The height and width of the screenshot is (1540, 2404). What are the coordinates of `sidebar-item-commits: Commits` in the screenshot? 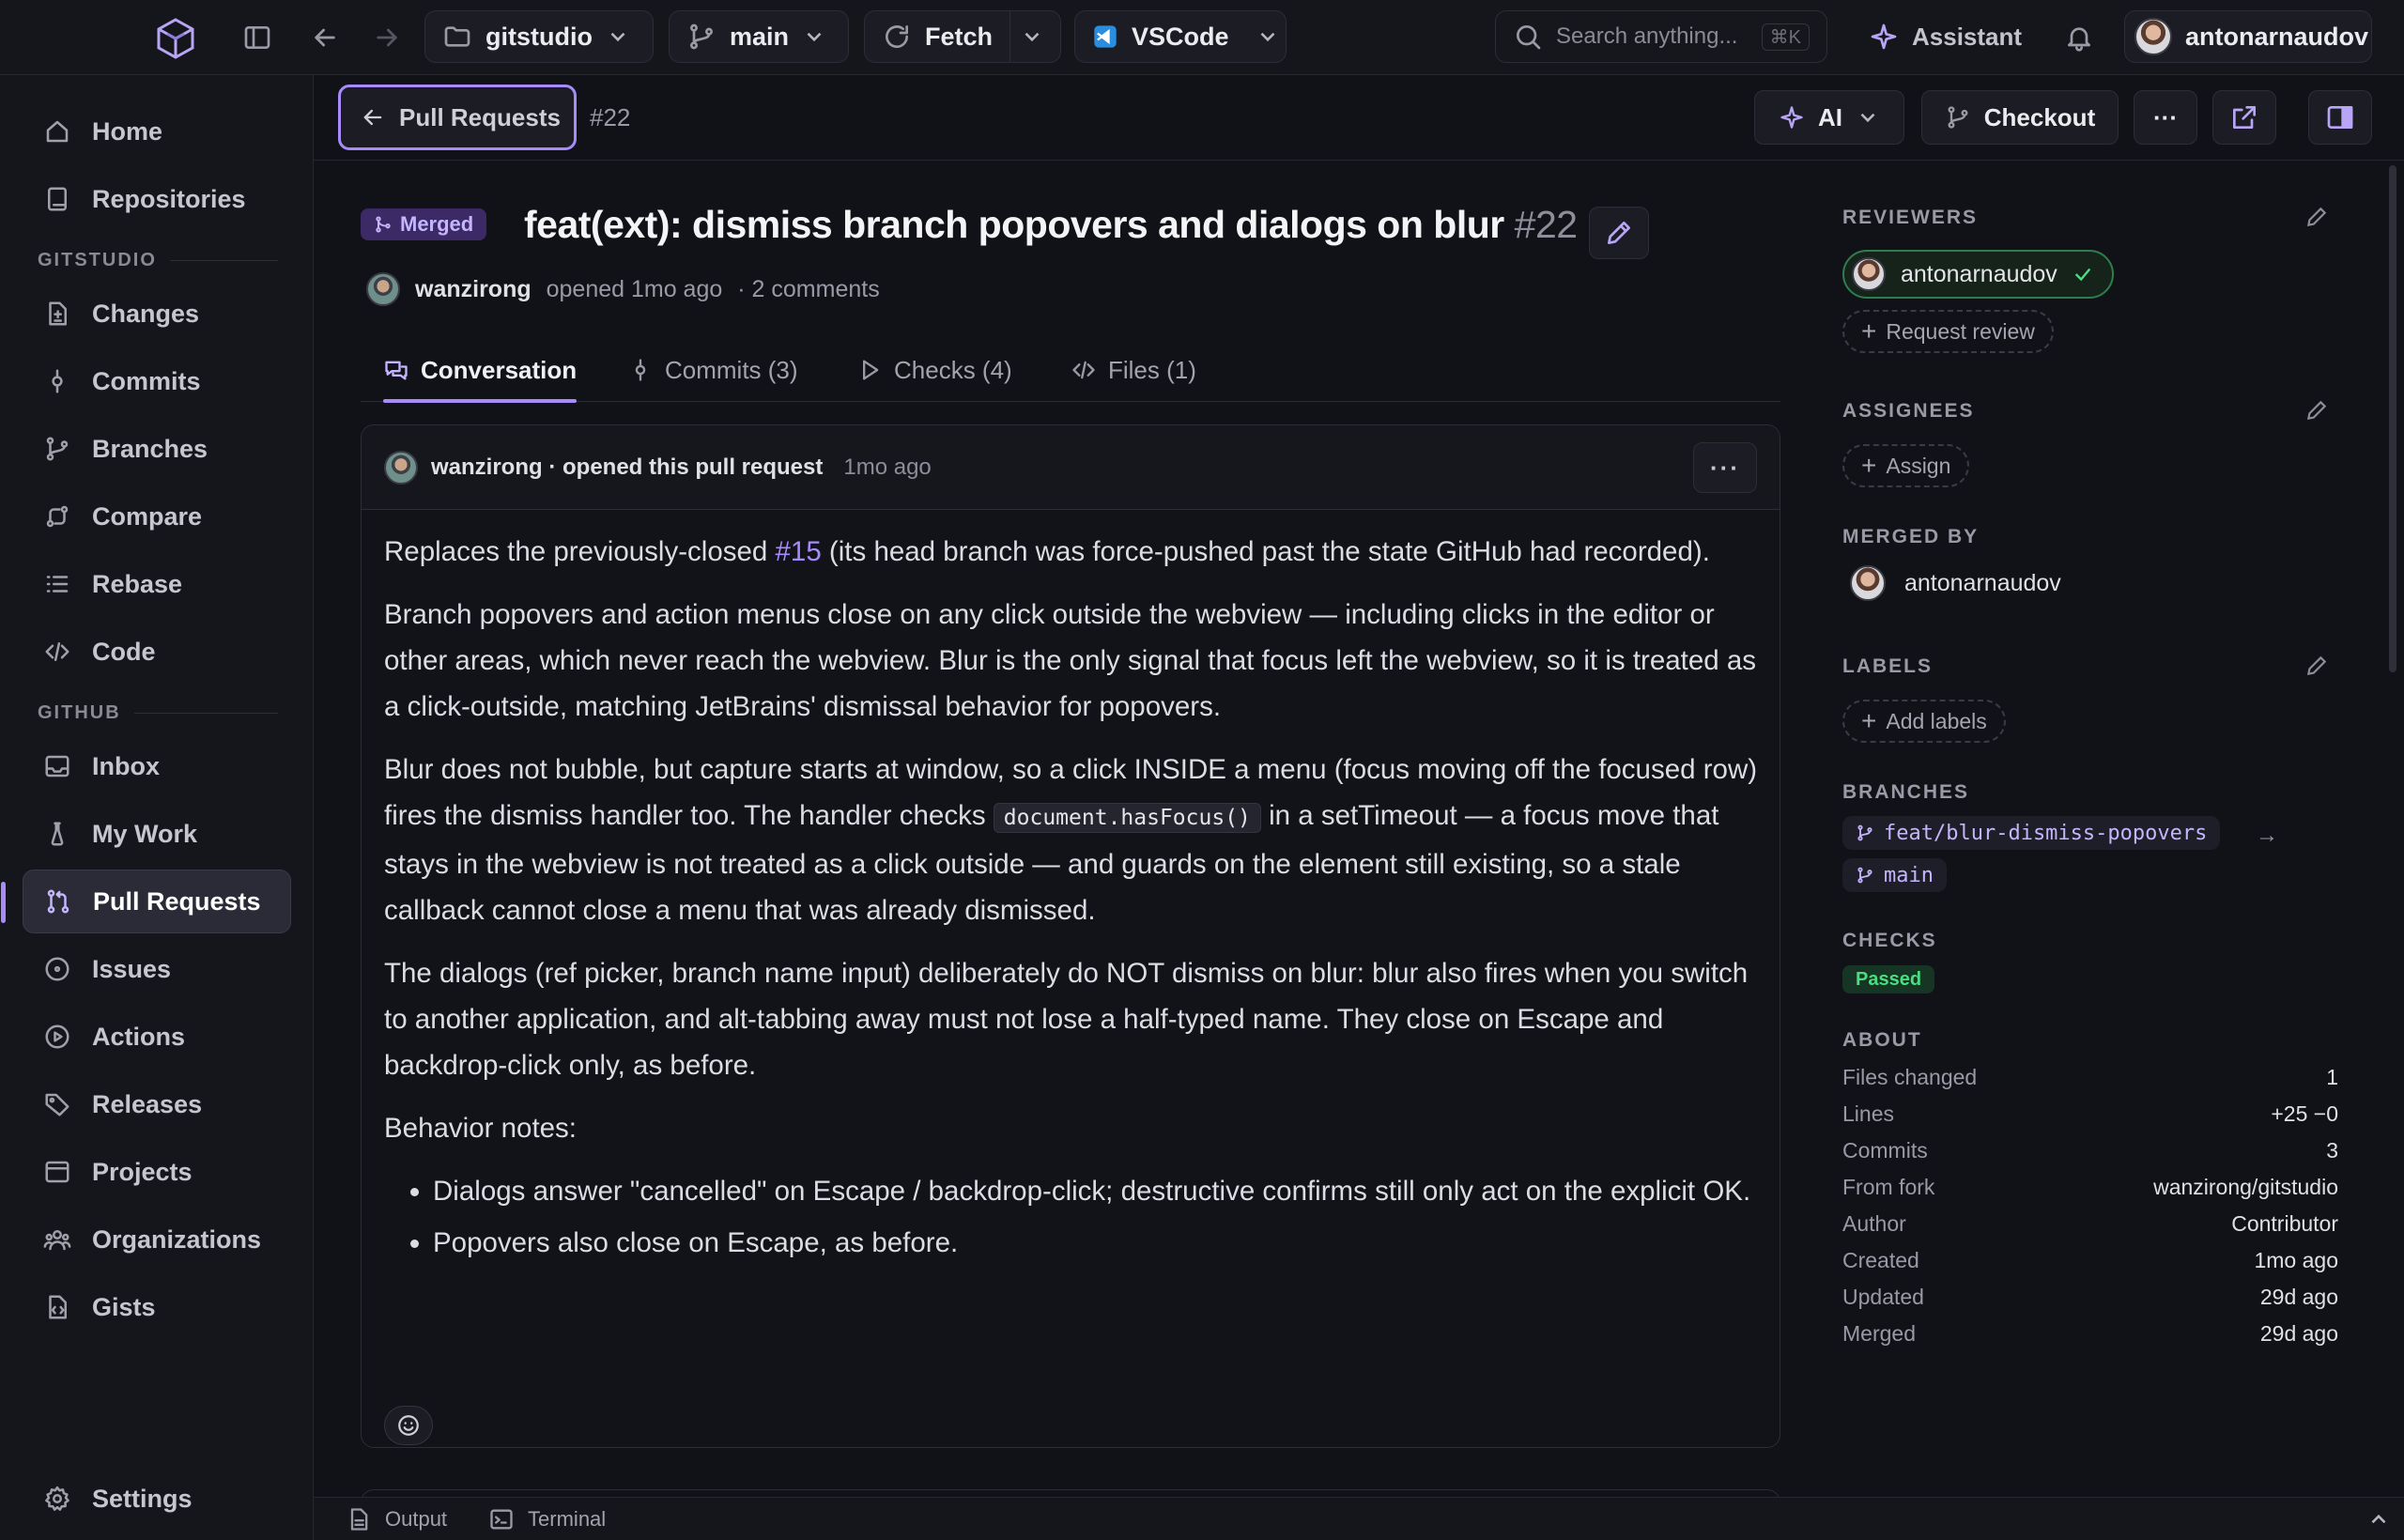 It's located at (157, 381).